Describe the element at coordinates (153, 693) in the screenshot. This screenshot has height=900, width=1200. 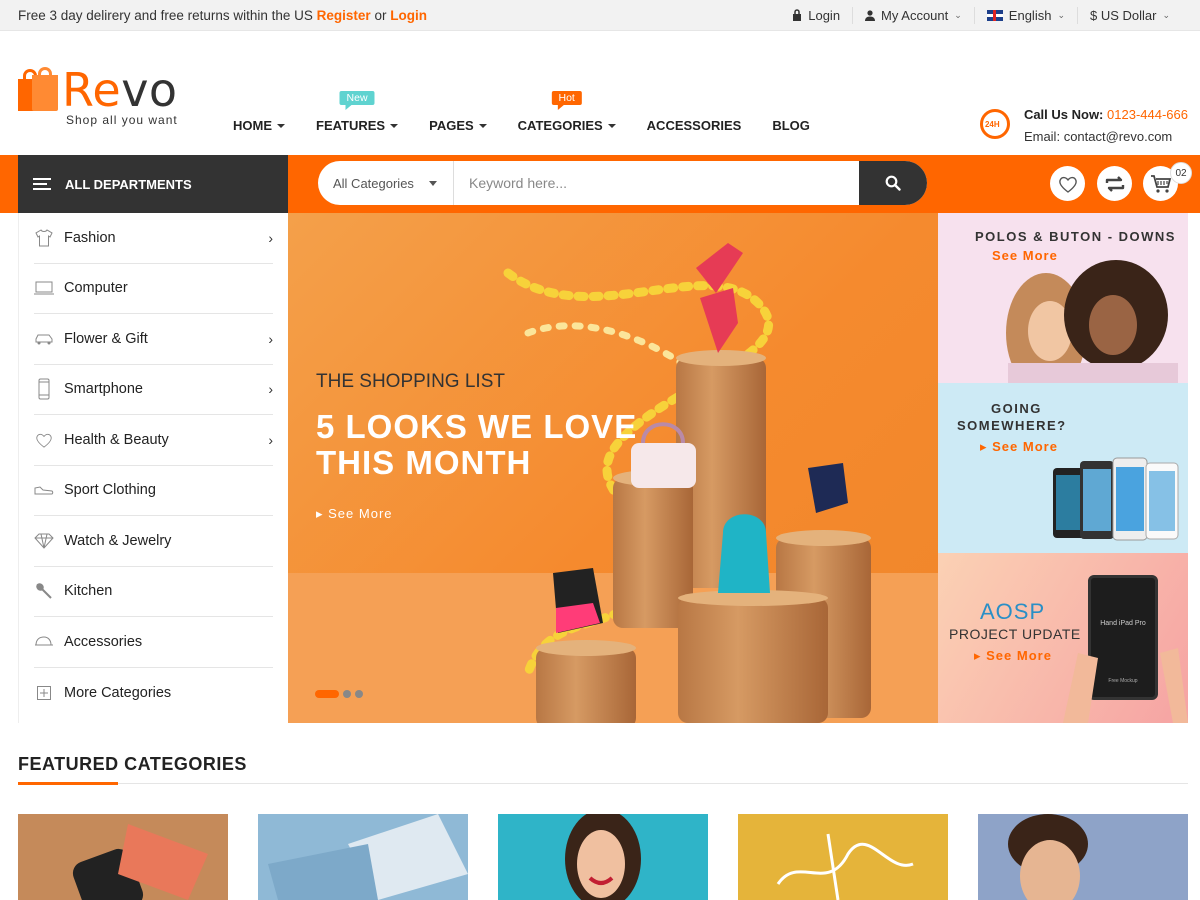
I see `more-categories-button: More Categories` at that location.